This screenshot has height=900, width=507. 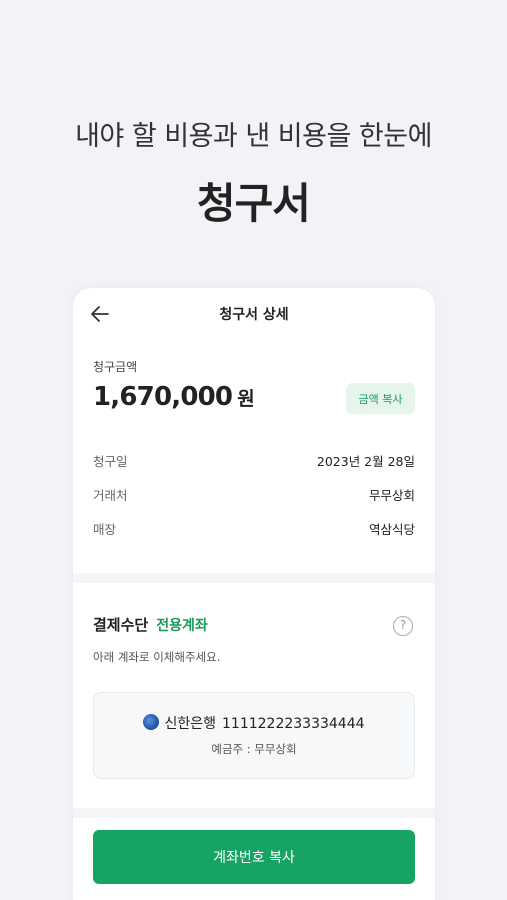 What do you see at coordinates (254, 529) in the screenshot?
I see `detail-row-store: 매장 역삼식당` at bounding box center [254, 529].